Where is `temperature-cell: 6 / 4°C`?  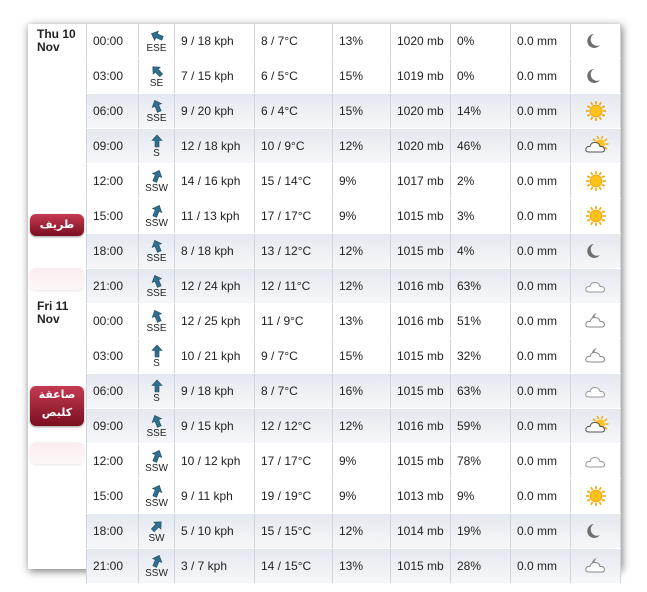
temperature-cell: 6 / 4°C is located at coordinates (293, 111).